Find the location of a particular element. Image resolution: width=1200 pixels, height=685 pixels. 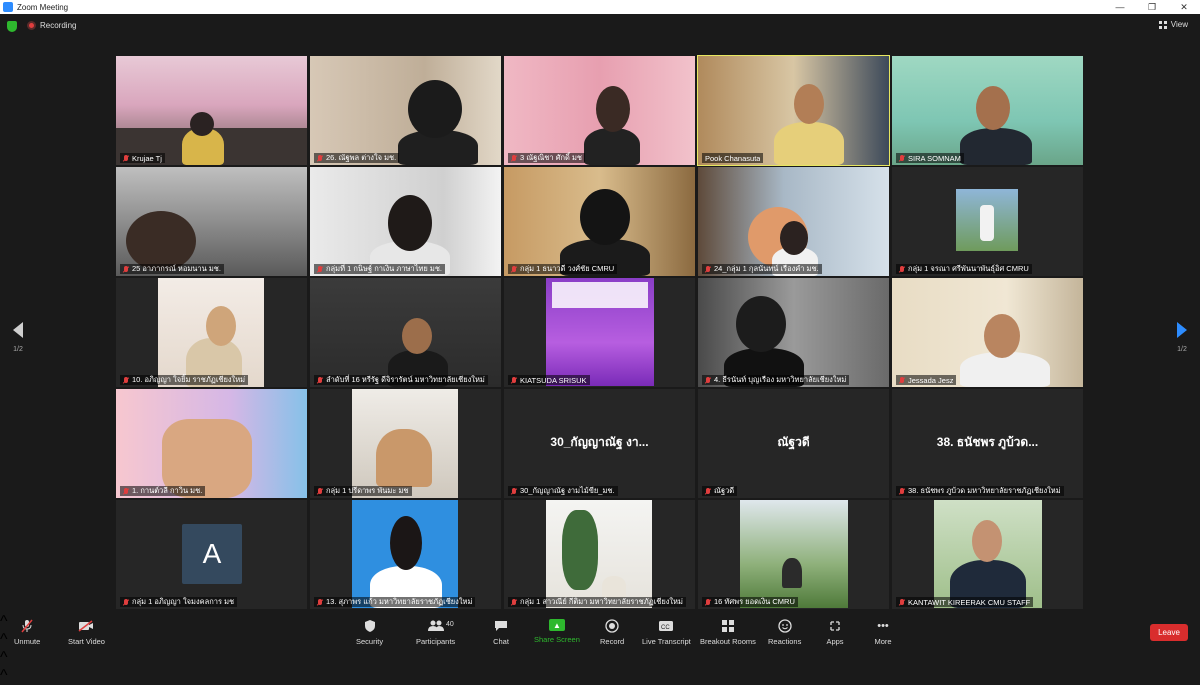

apps-button: Apps is located at coordinates (835, 632).